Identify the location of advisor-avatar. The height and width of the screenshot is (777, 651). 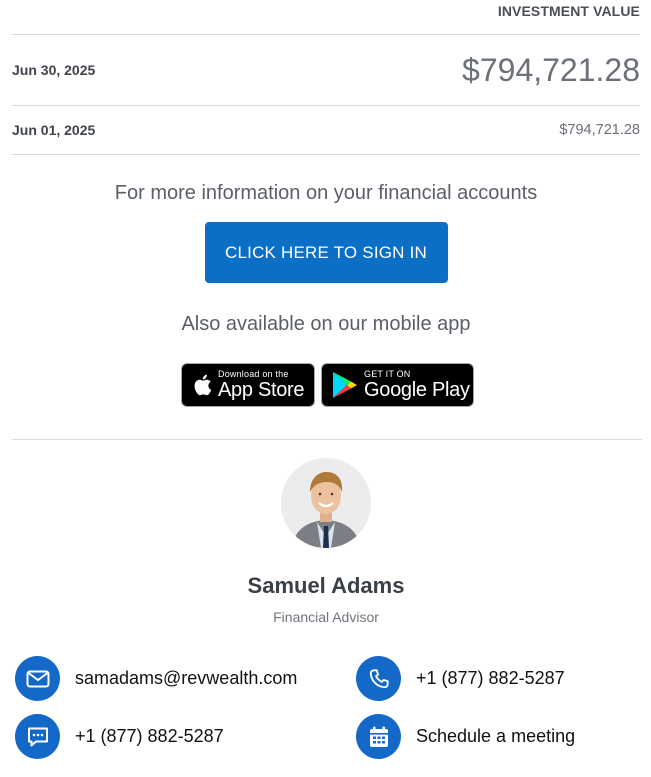
(326, 503).